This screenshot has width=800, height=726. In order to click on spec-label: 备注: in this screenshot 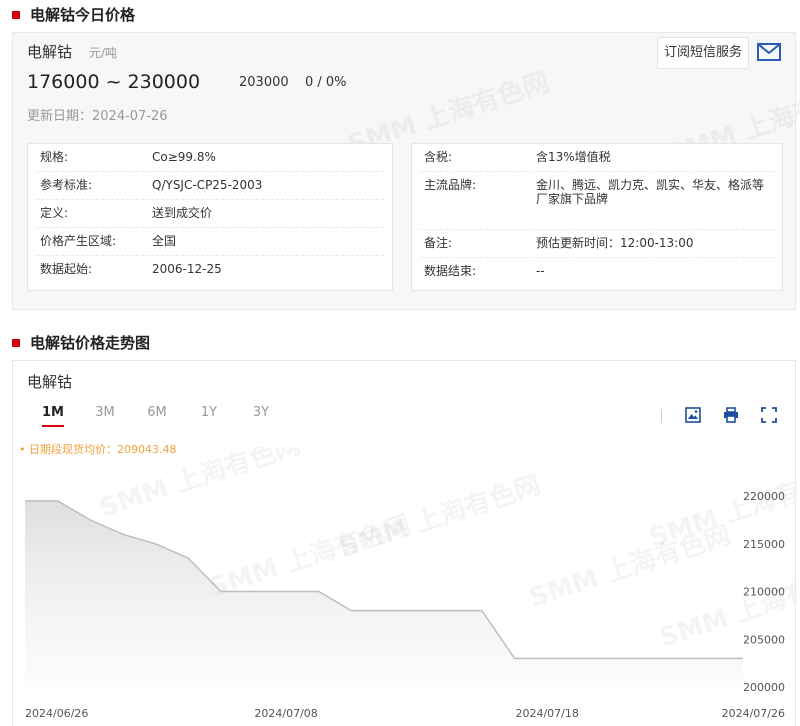, I will do `click(438, 243)`.